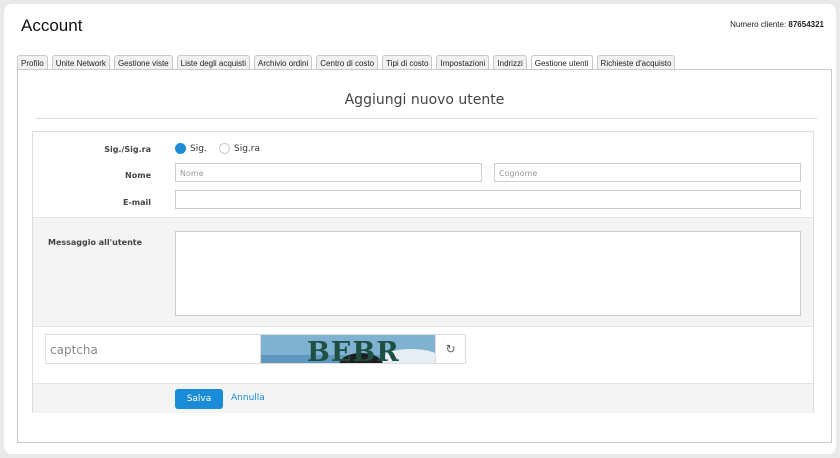 The width and height of the screenshot is (840, 458). What do you see at coordinates (488, 199) in the screenshot?
I see `email-input` at bounding box center [488, 199].